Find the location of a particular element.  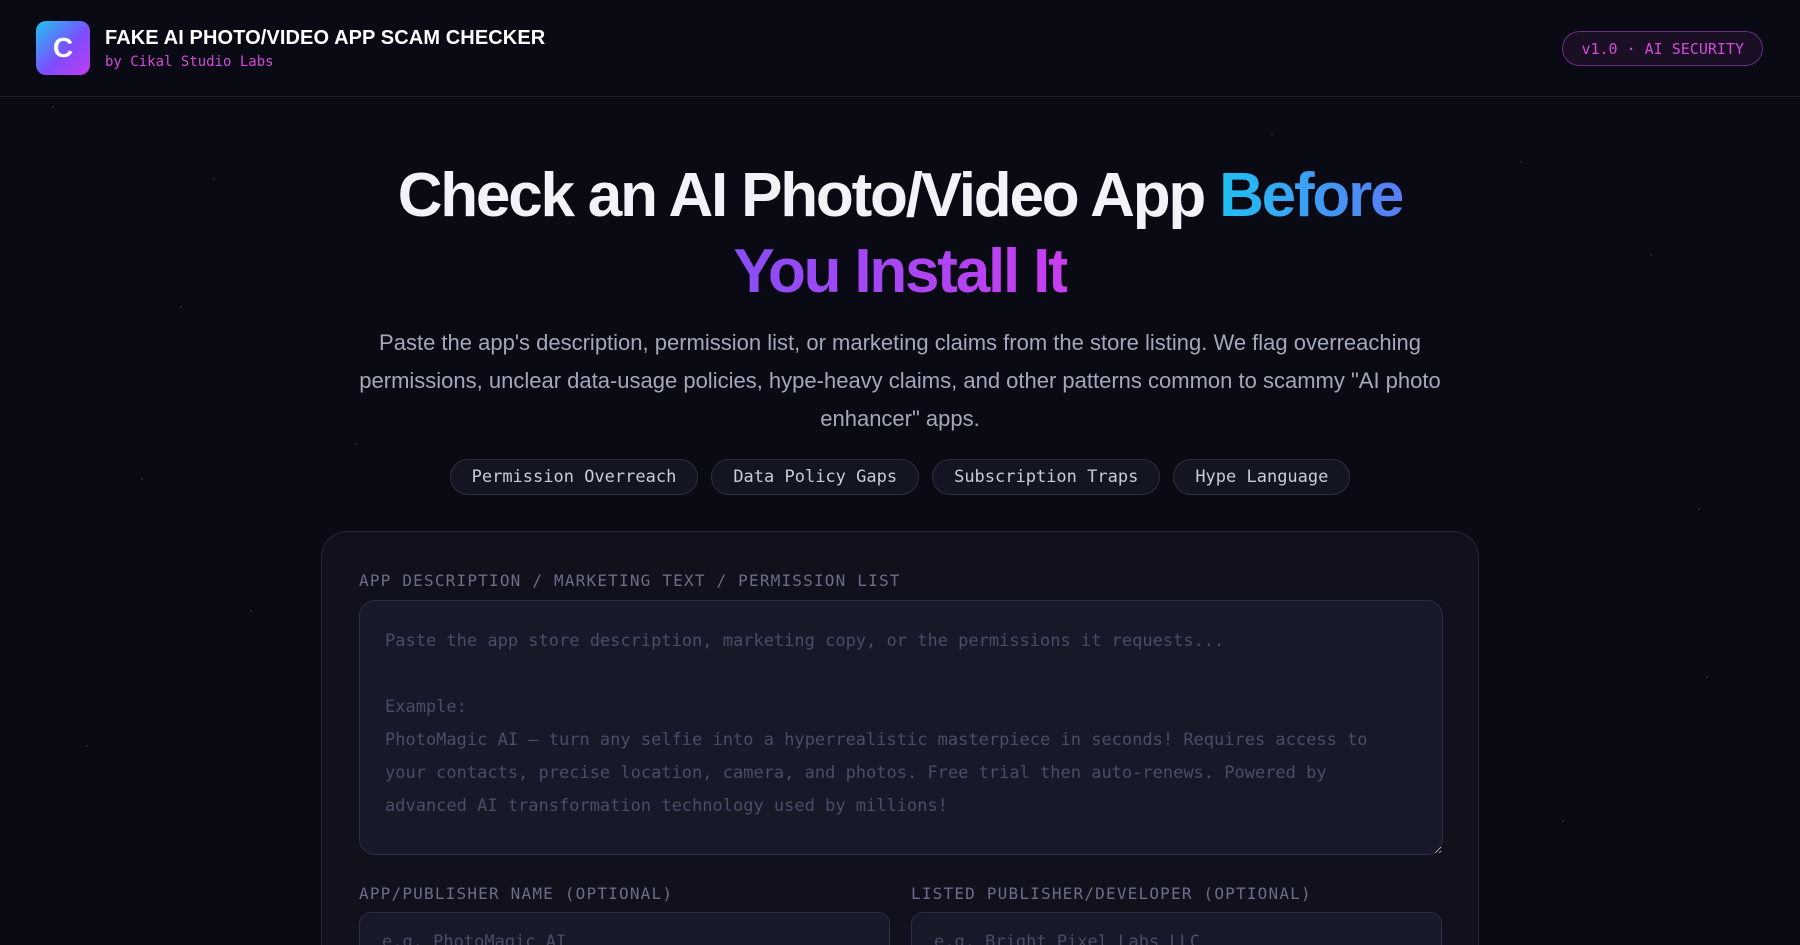

hero-title-main: Check an AI Photo/Video App is located at coordinates (808, 195).